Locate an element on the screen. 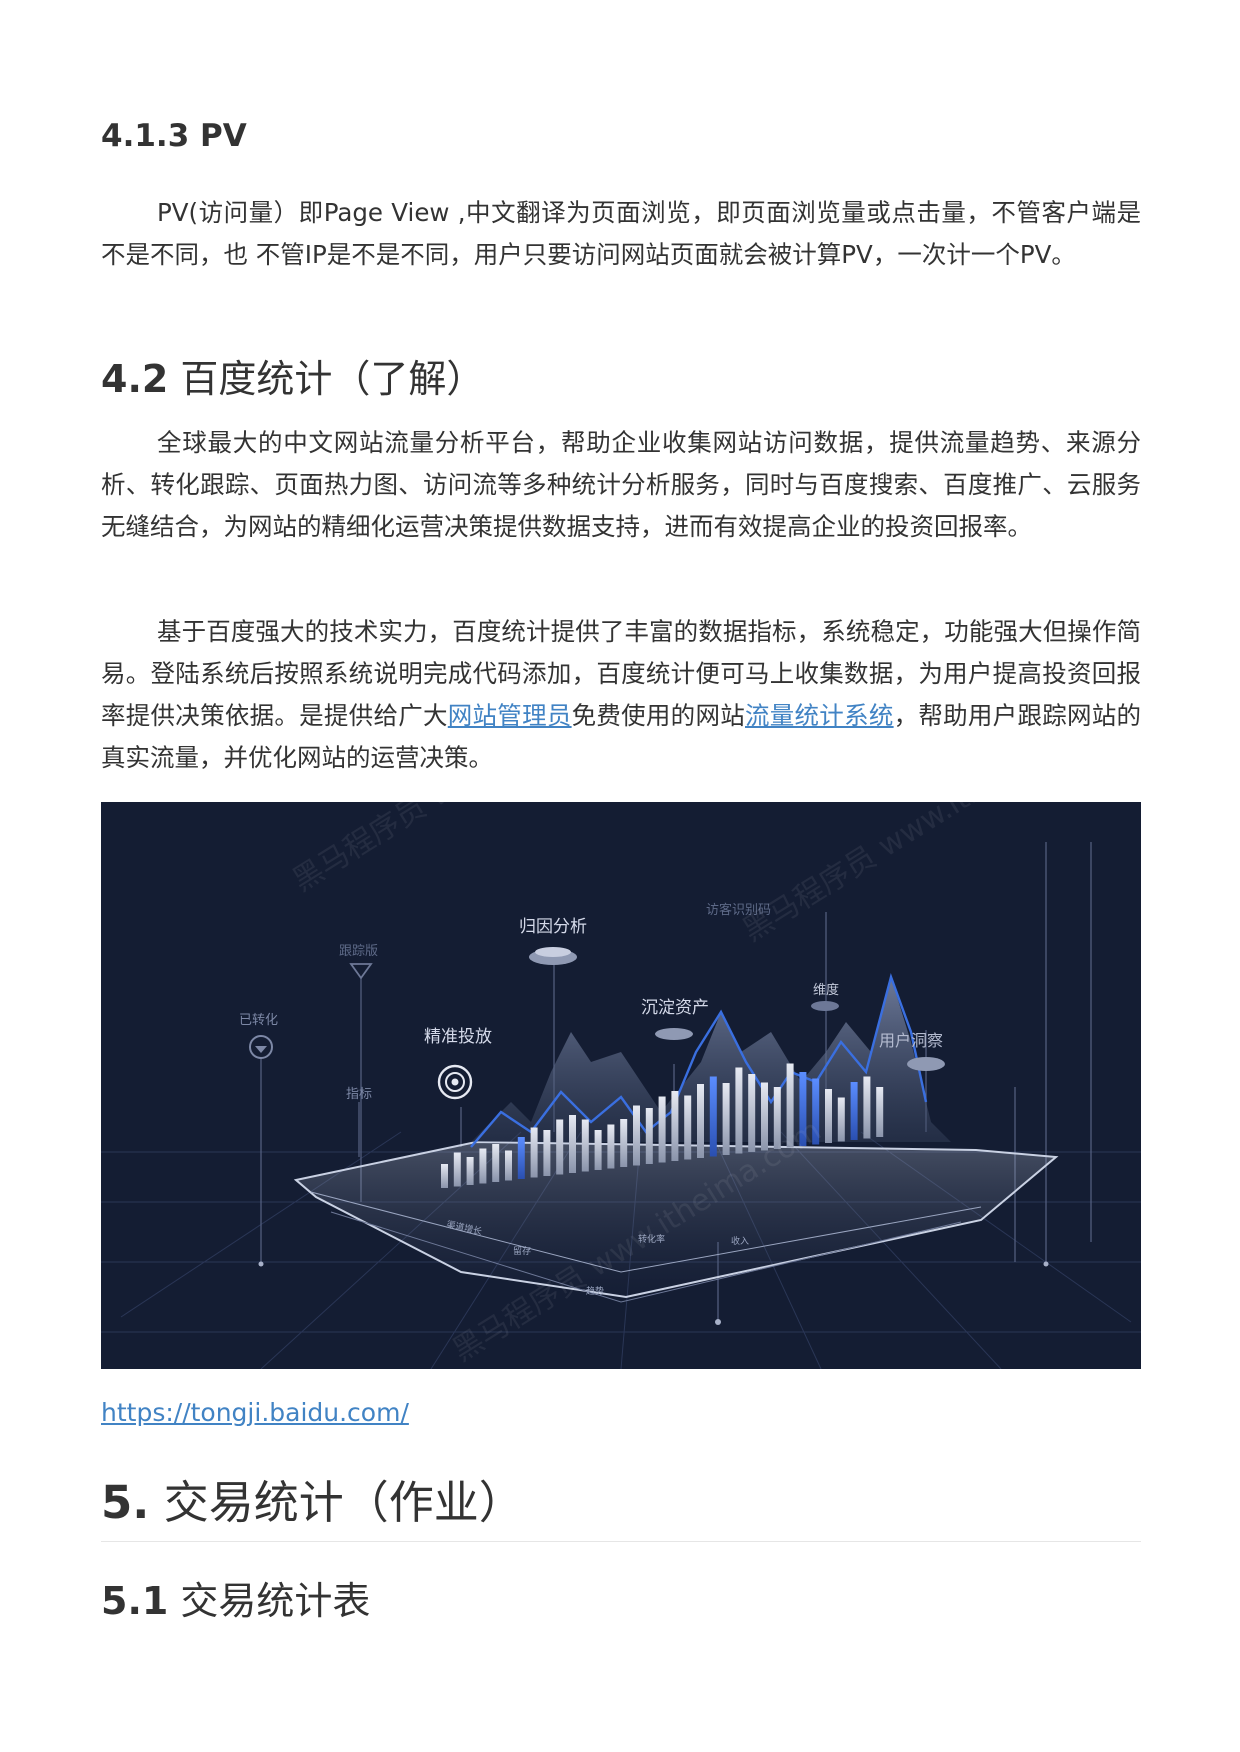  label-tracking: 跟踪版 is located at coordinates (358, 951).